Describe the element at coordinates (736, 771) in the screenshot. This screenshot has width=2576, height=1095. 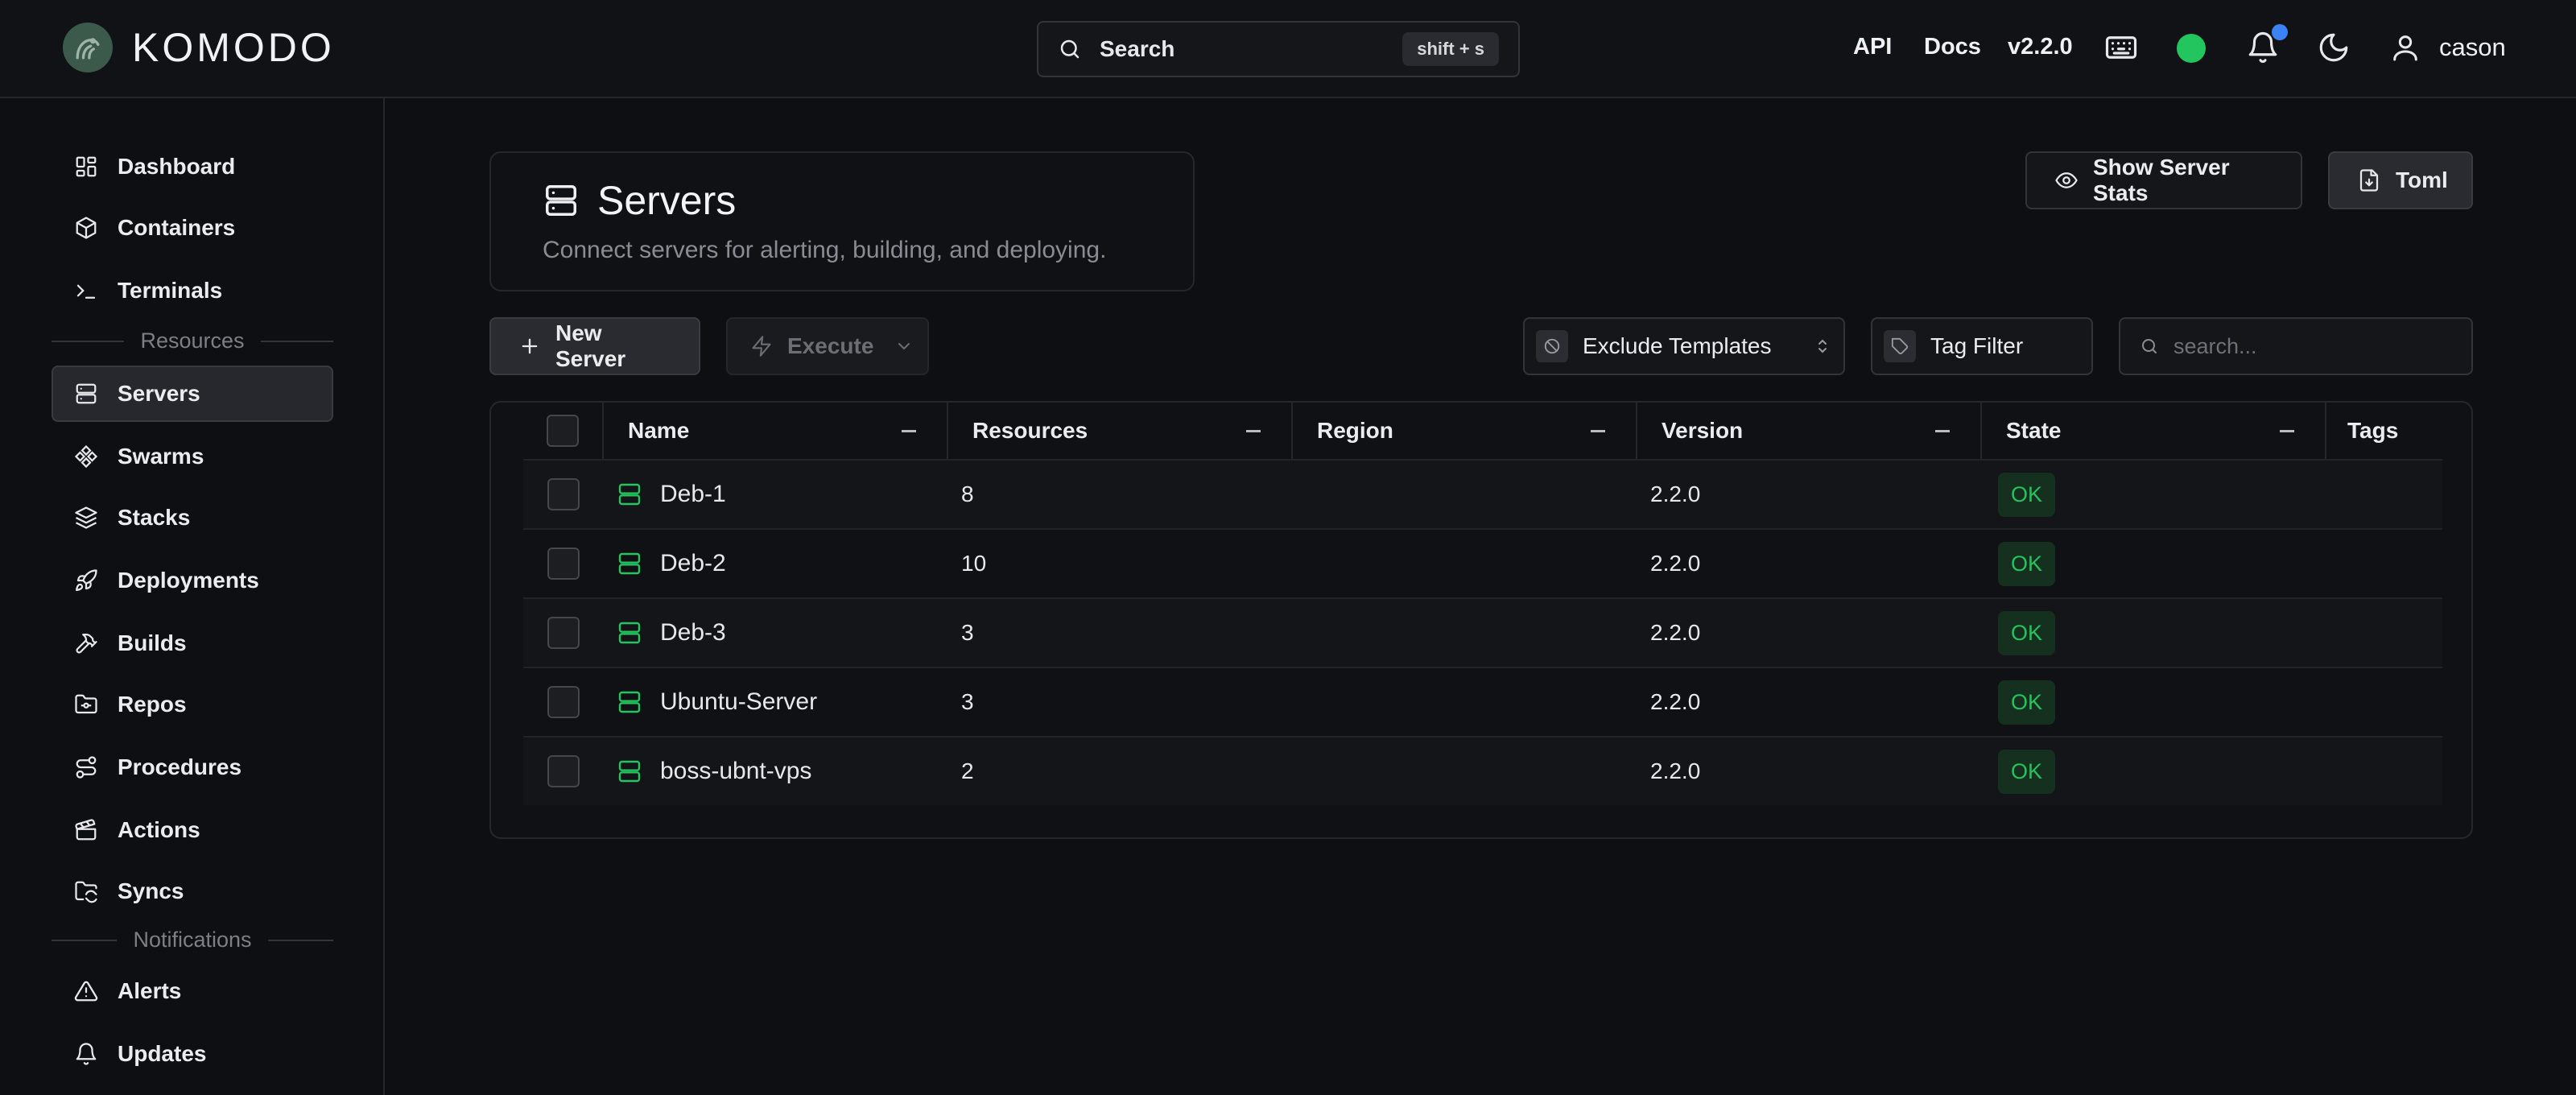
I see `server-name: boss-ubnt-vps` at that location.